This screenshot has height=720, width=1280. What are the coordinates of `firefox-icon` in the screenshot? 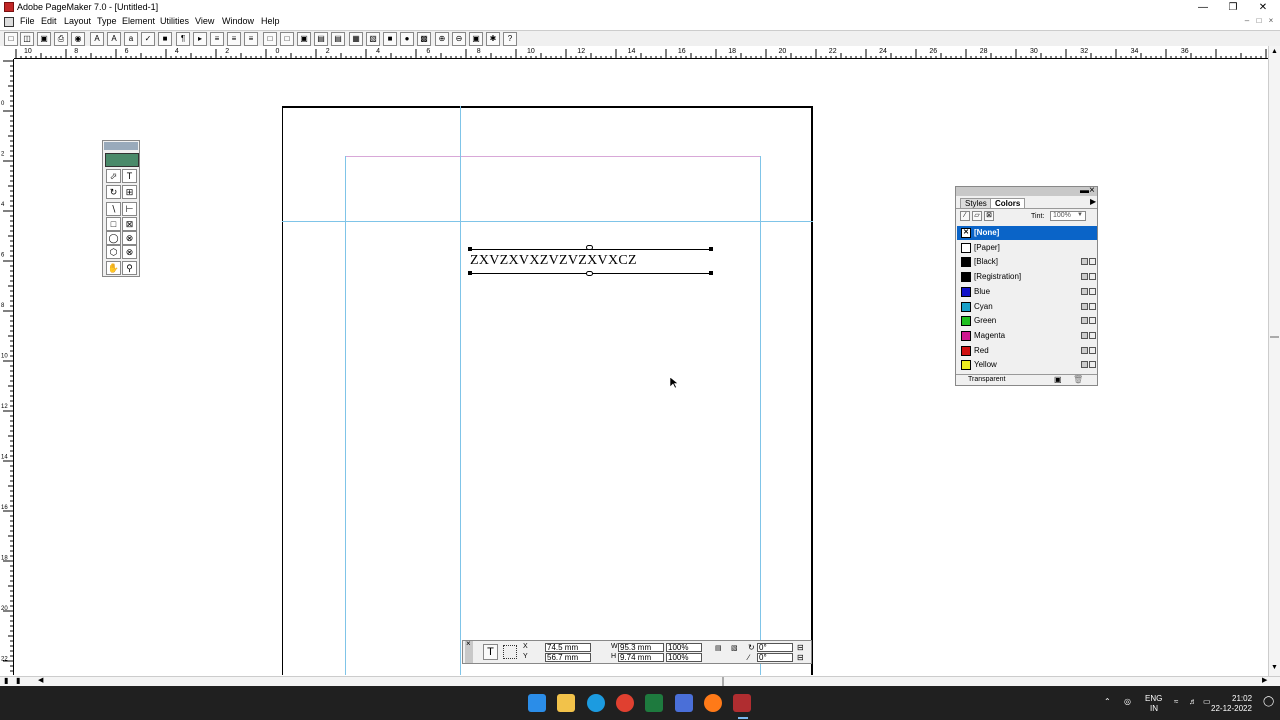 It's located at (713, 703).